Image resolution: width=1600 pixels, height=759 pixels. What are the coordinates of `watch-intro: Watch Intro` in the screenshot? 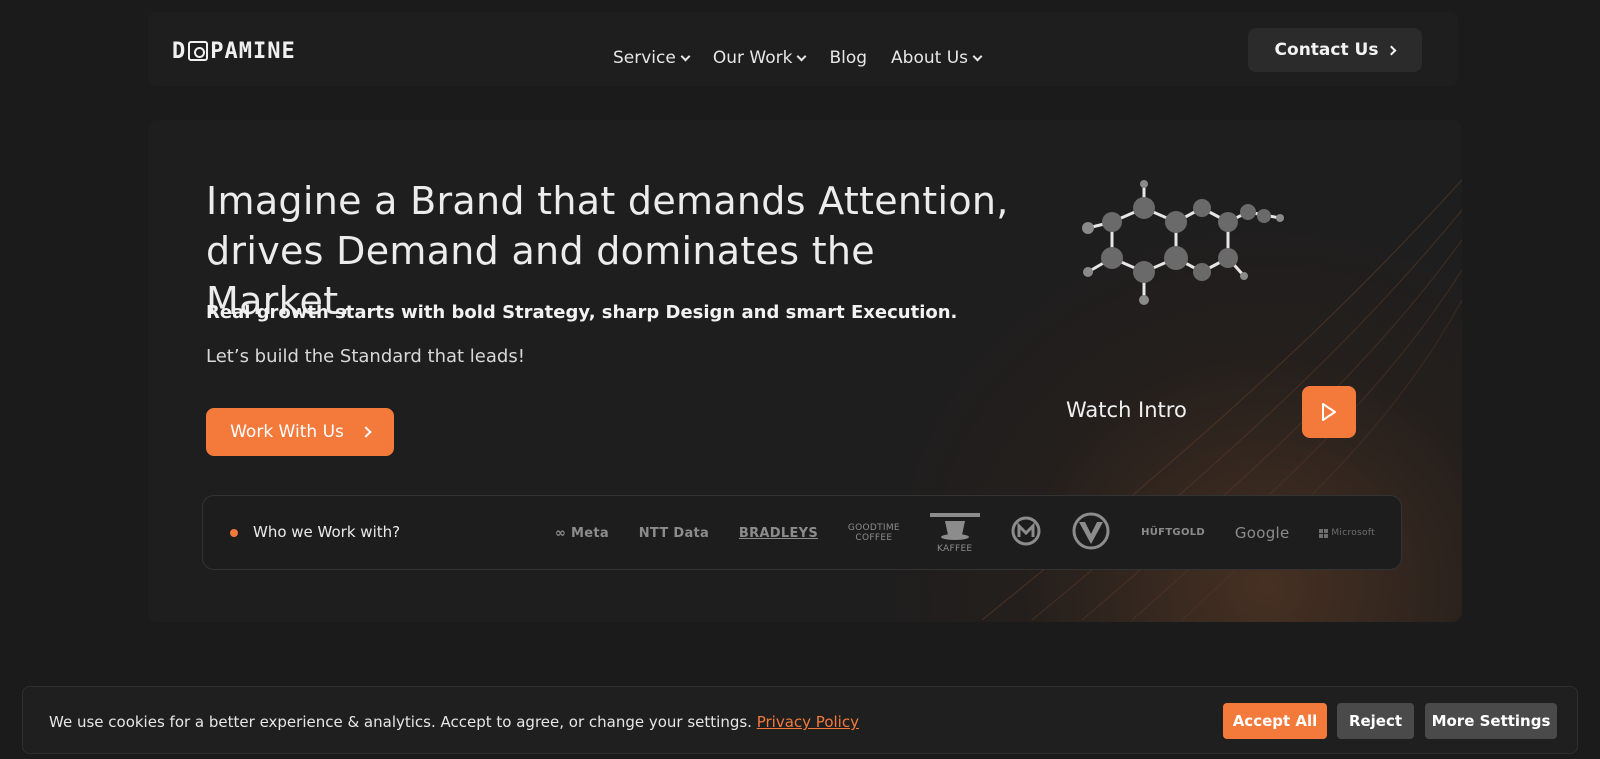 It's located at (1215, 408).